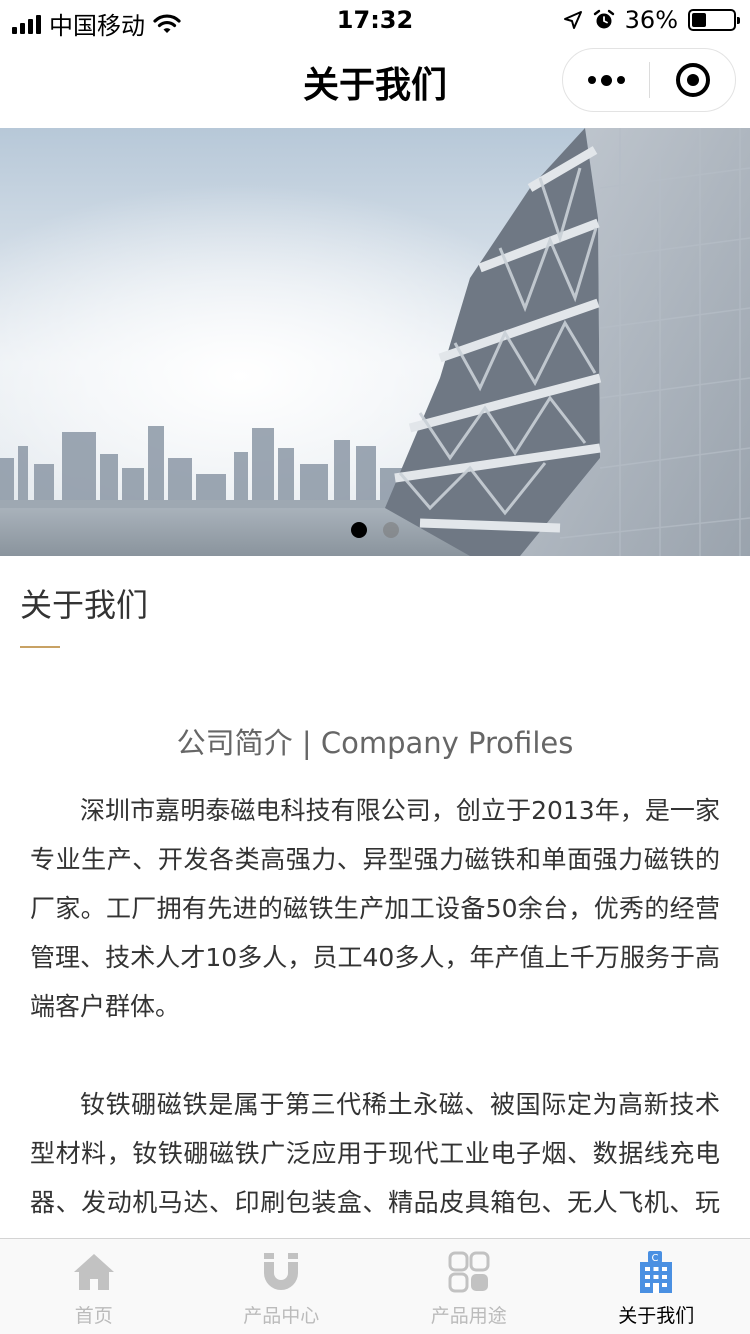  I want to click on grid-icon, so click(469, 1272).